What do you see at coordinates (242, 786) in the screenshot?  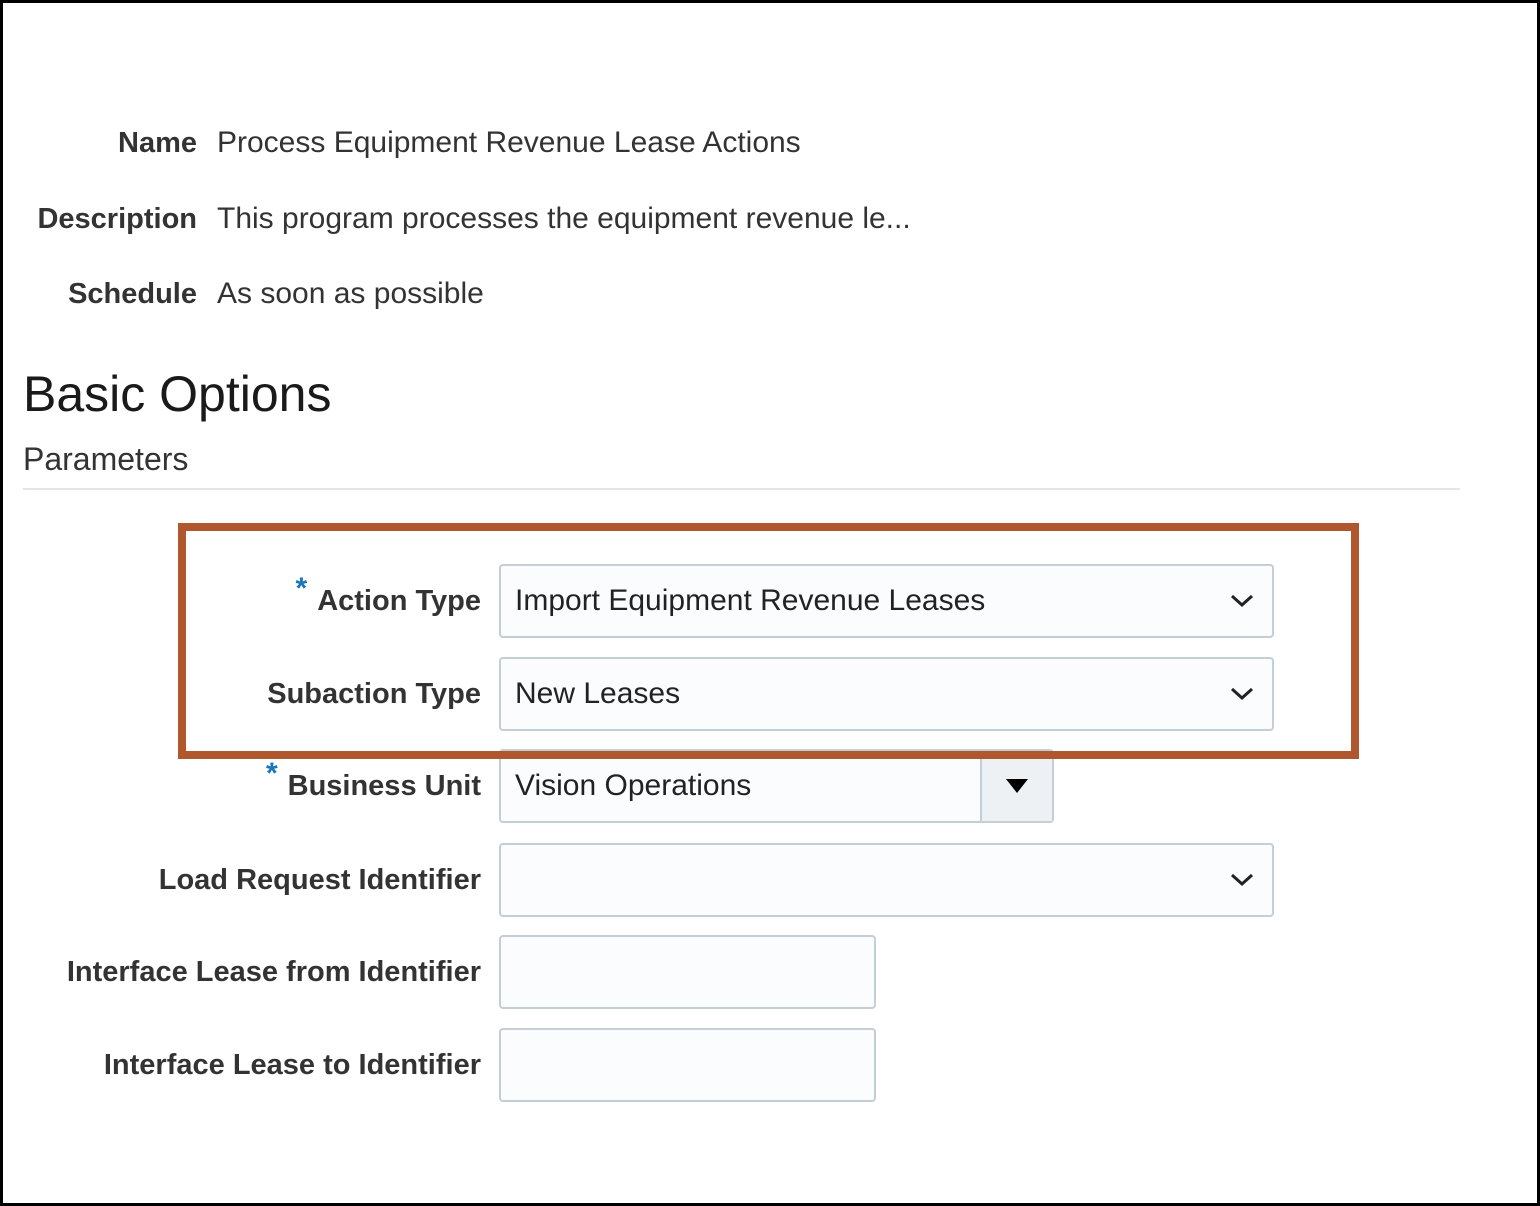 I see `business-unit-label: * Business Unit` at bounding box center [242, 786].